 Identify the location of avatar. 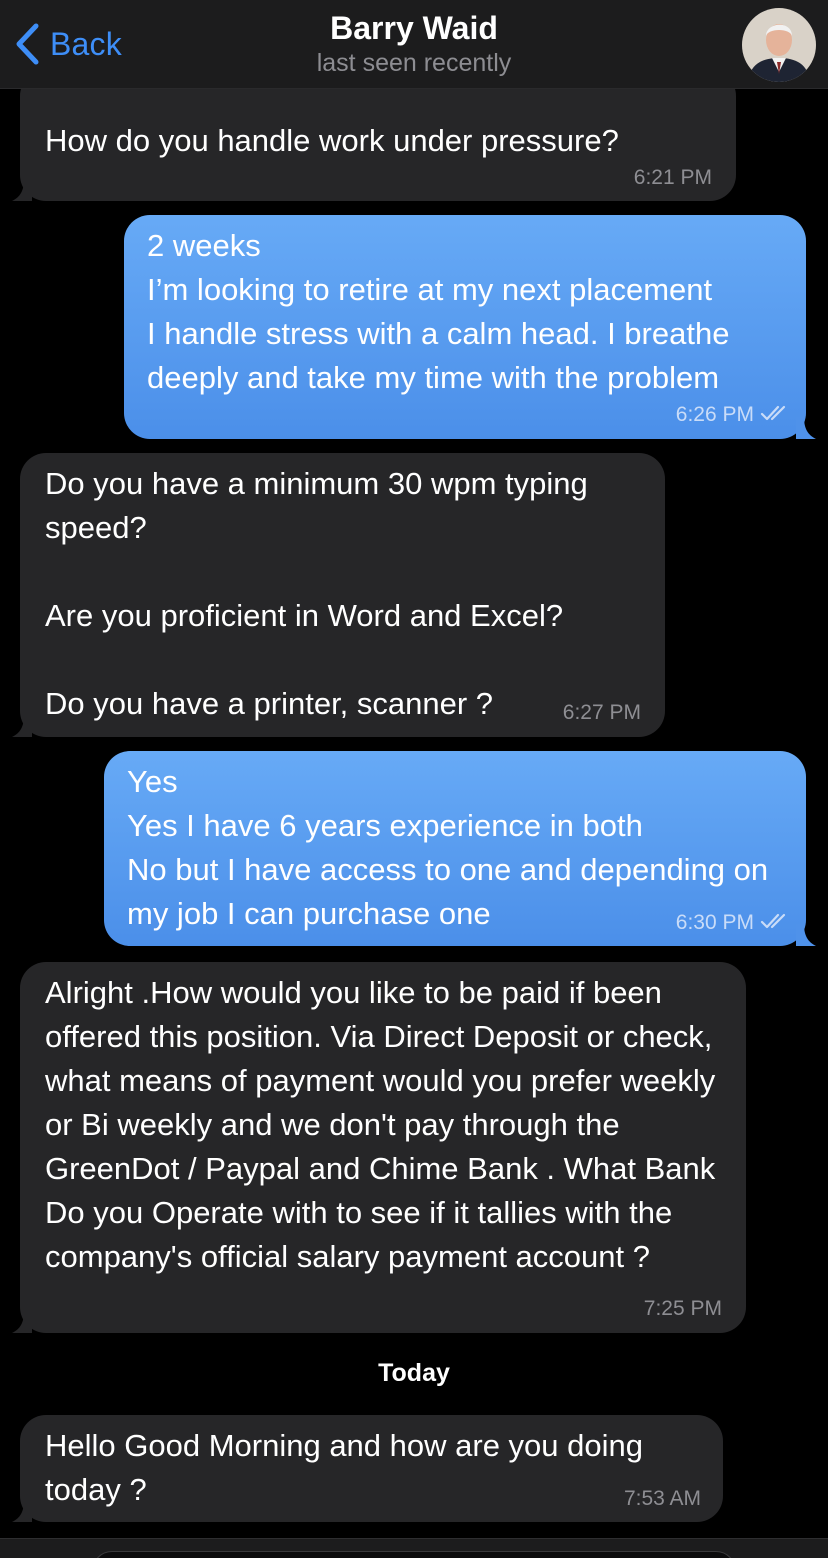
(779, 45).